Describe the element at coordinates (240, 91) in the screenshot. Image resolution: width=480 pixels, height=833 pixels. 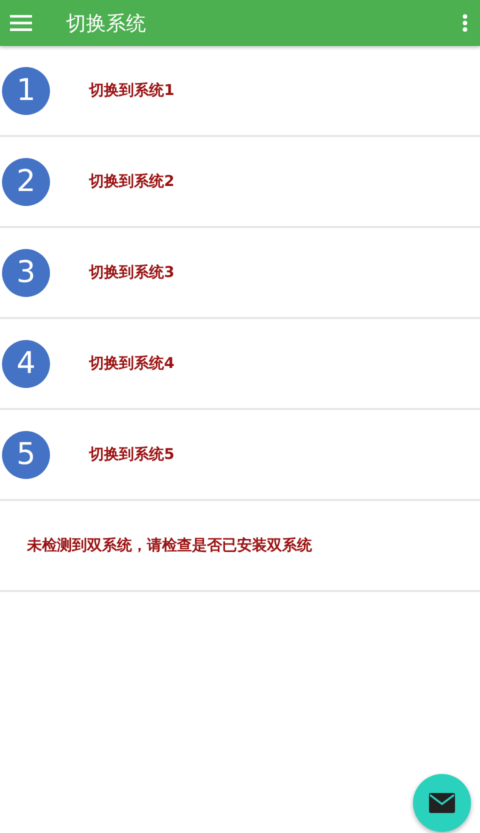
I see `switch-item: 1 切换到系统1` at that location.